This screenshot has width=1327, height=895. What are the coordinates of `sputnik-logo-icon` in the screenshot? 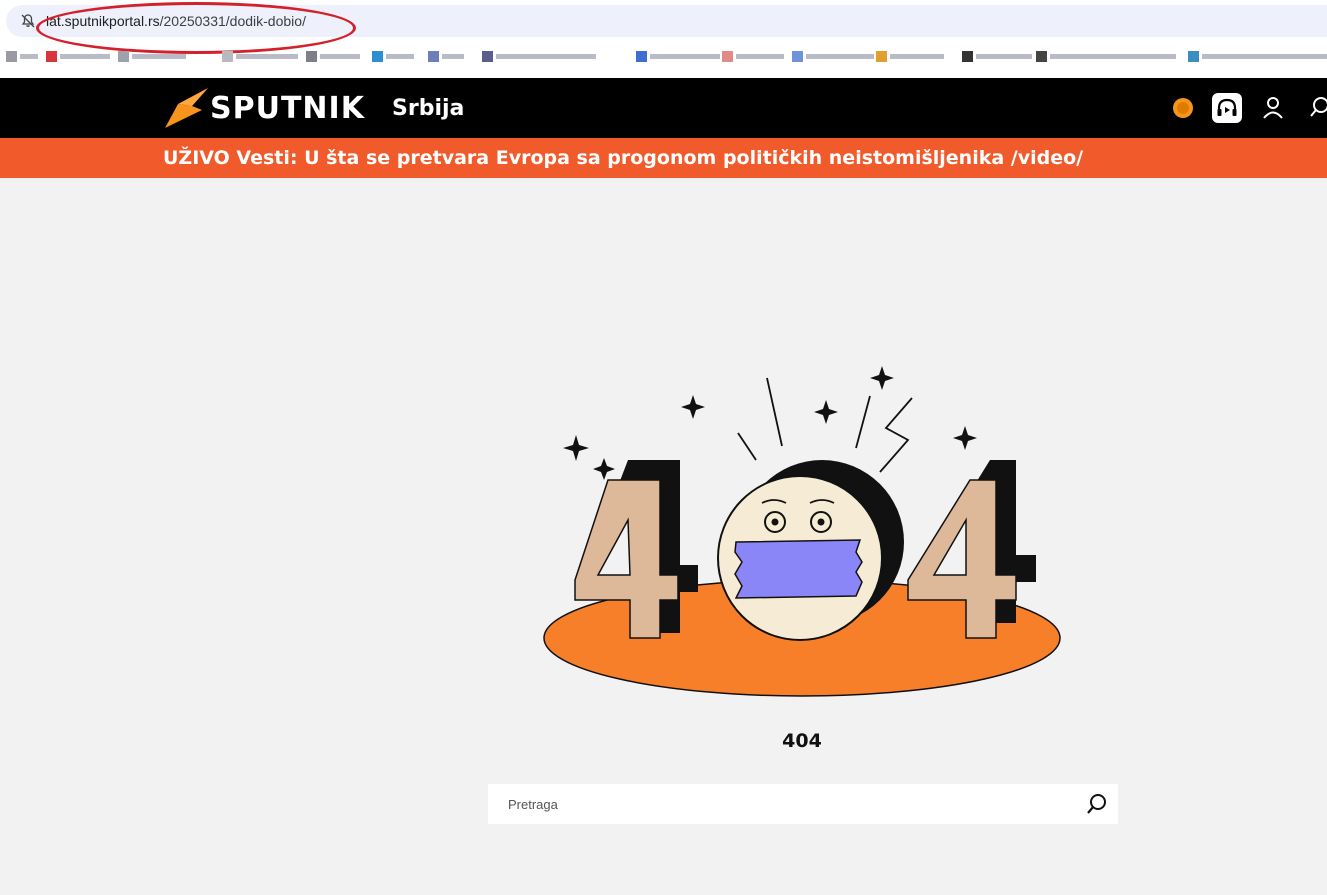 It's located at (186, 108).